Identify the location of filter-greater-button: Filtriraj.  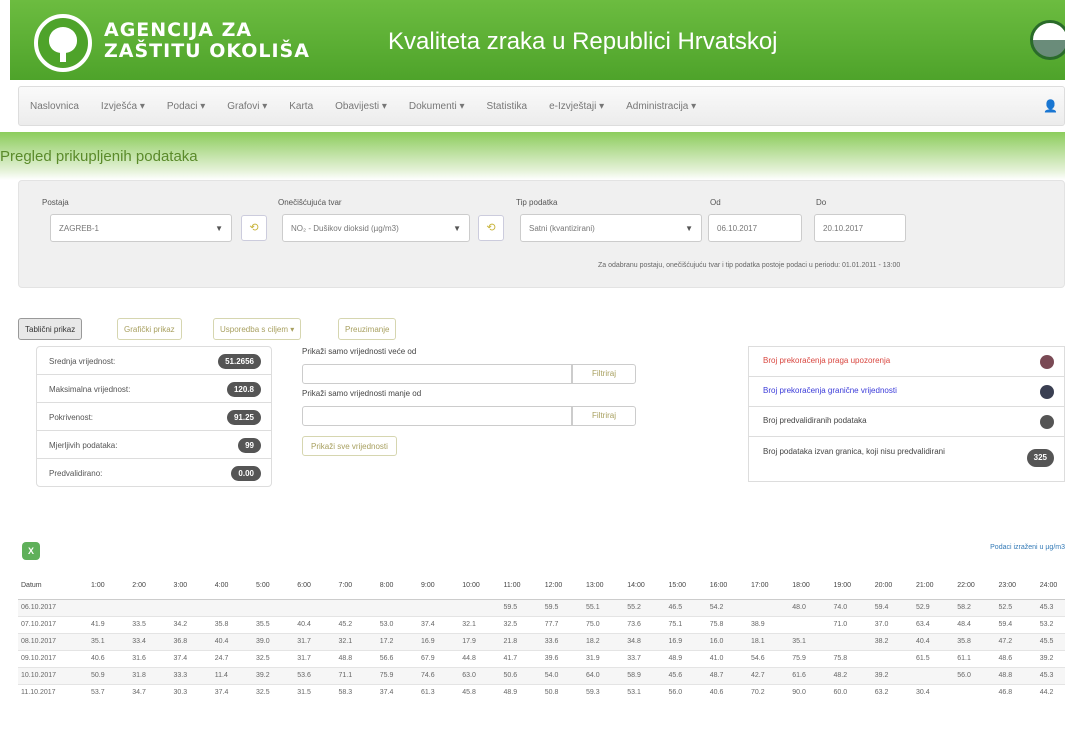
(604, 374).